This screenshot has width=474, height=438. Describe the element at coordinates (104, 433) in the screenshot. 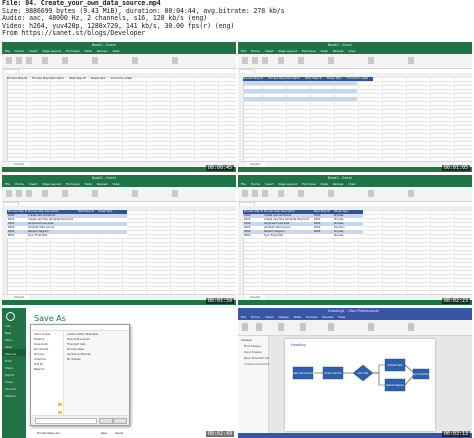

I see `save-button-label: Save` at that location.